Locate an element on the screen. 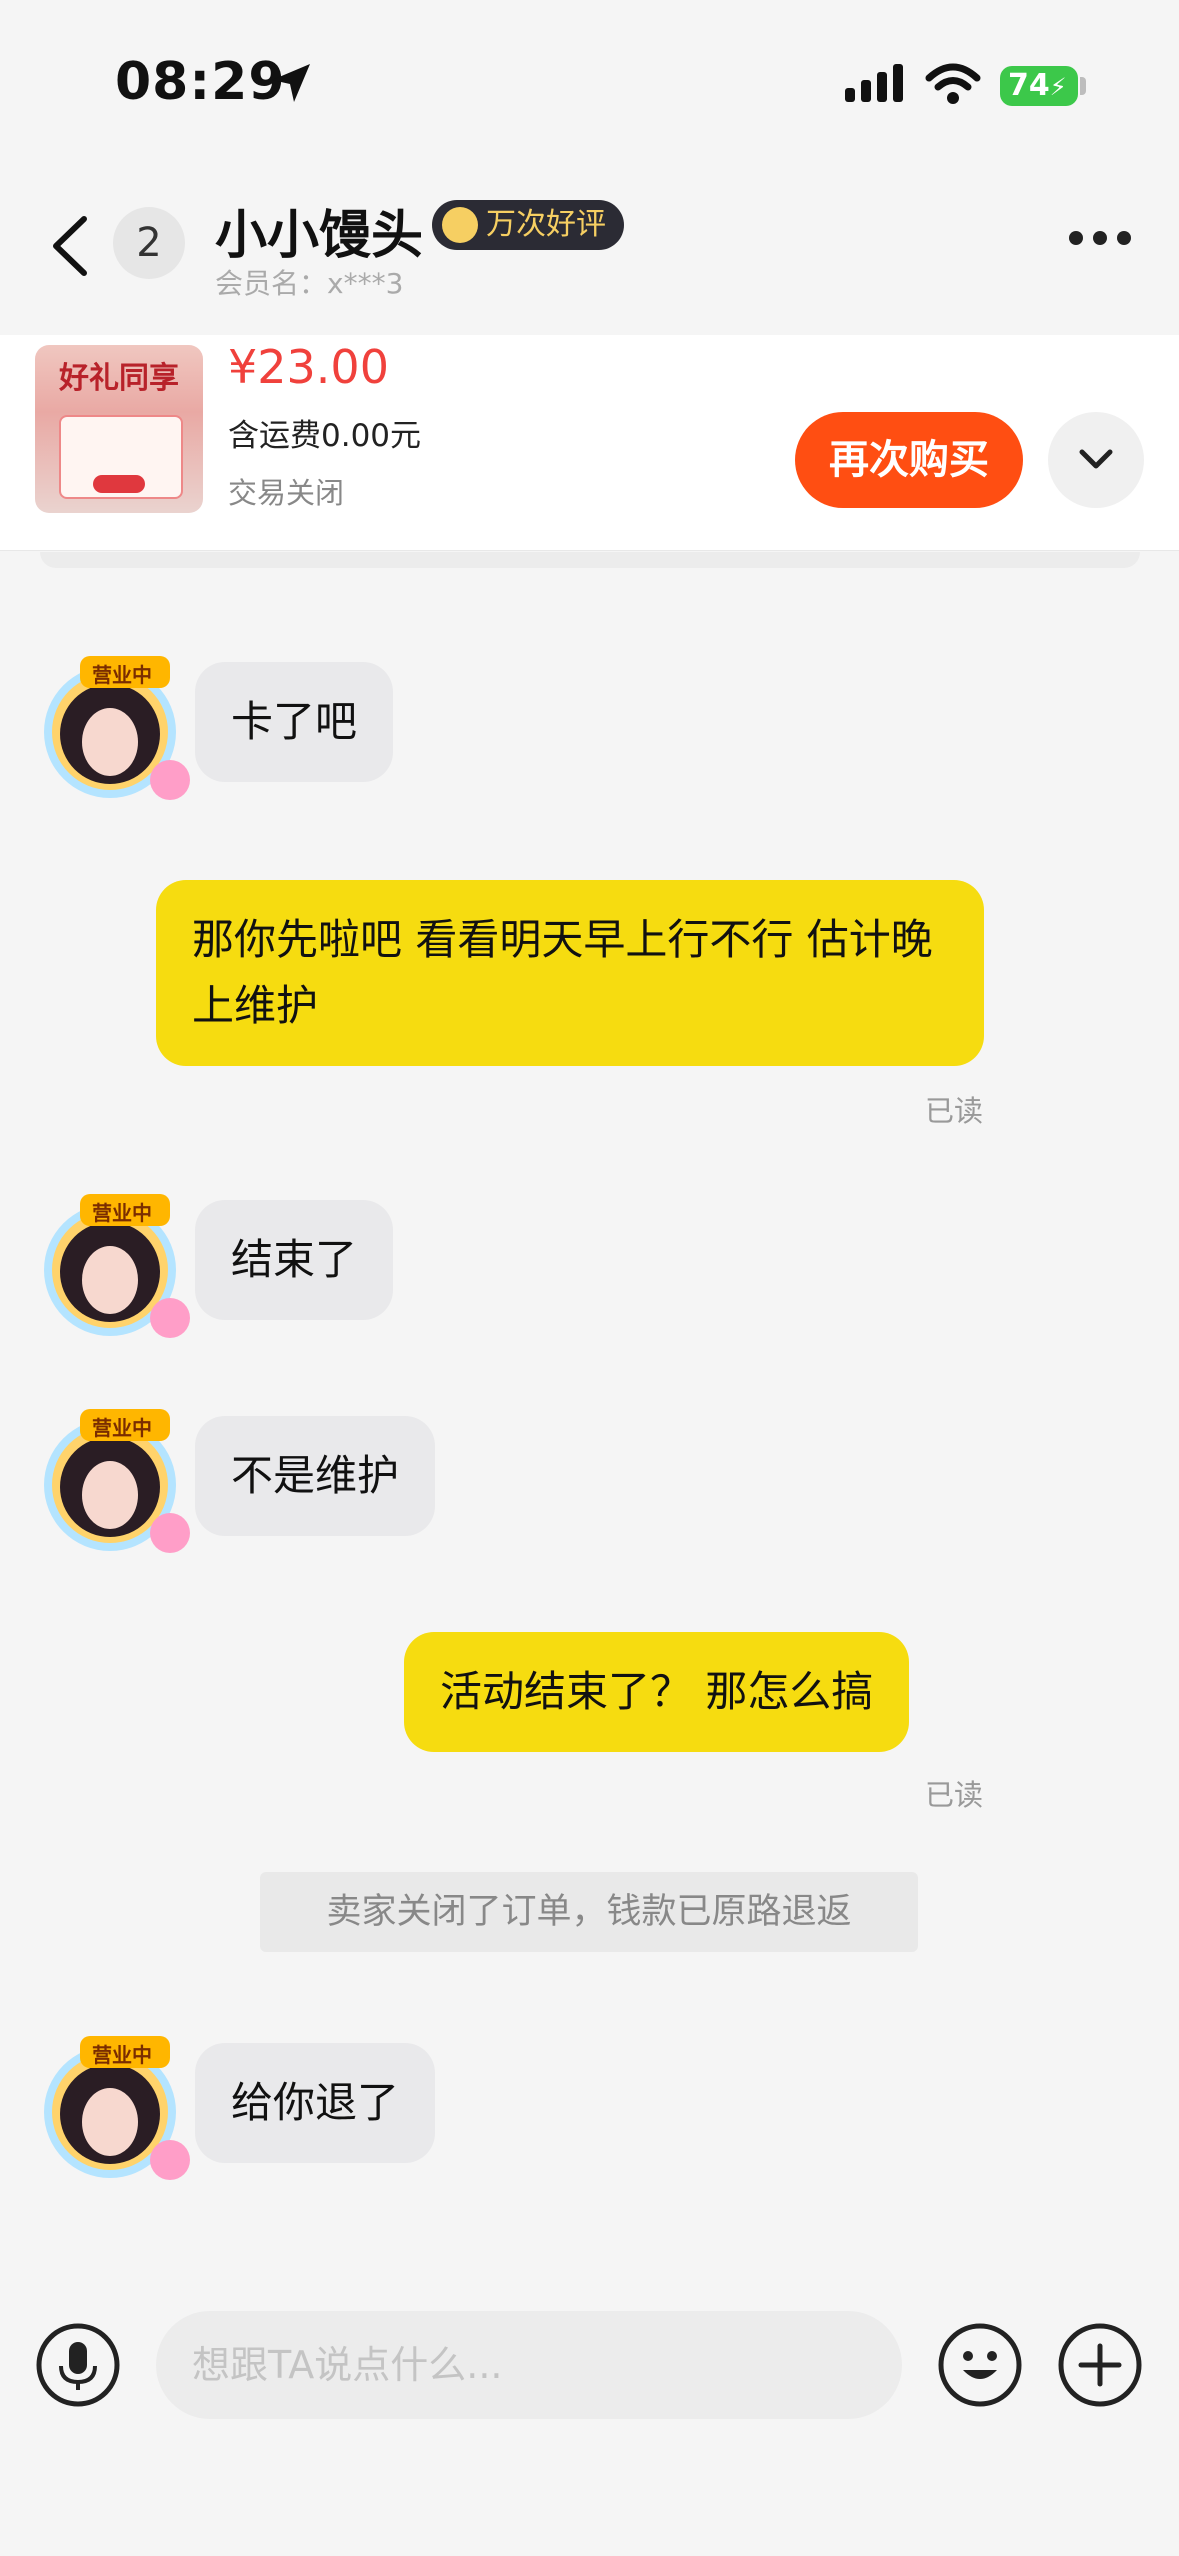 This screenshot has width=1179, height=2556. battery-level: 74 is located at coordinates (1029, 85).